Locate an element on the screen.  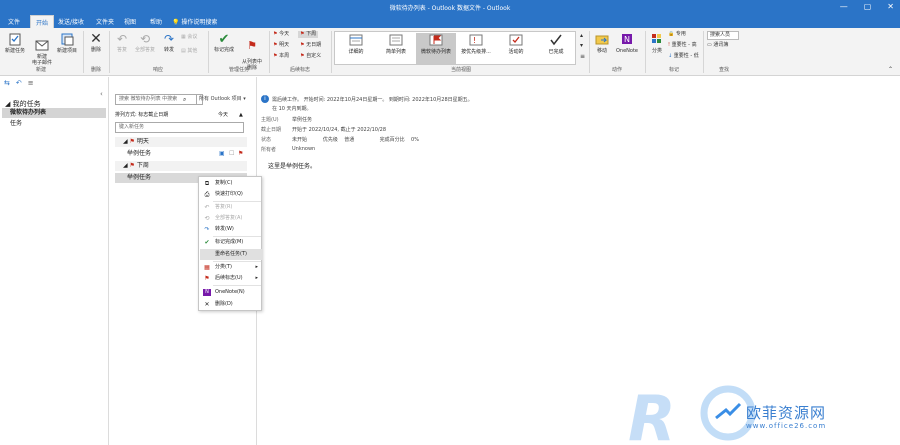
flag-next-week-button: ⚑ 下周 is located at coordinates (308, 34).